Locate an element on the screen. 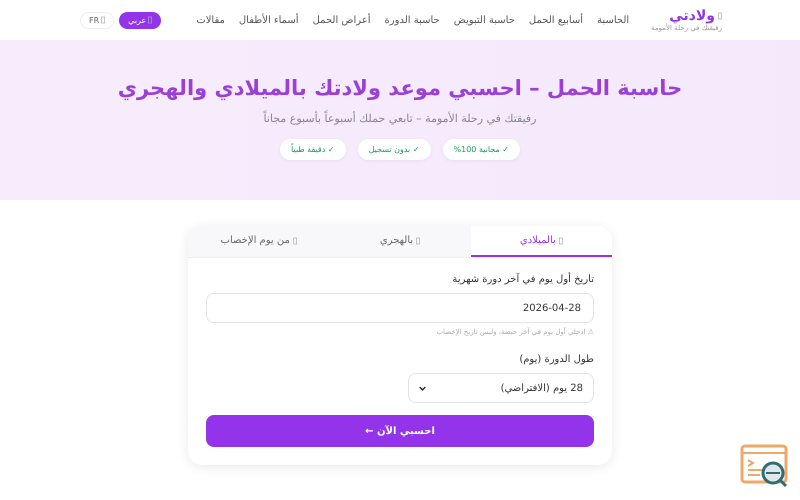 The height and width of the screenshot is (500, 800). language-button: FR is located at coordinates (97, 20).